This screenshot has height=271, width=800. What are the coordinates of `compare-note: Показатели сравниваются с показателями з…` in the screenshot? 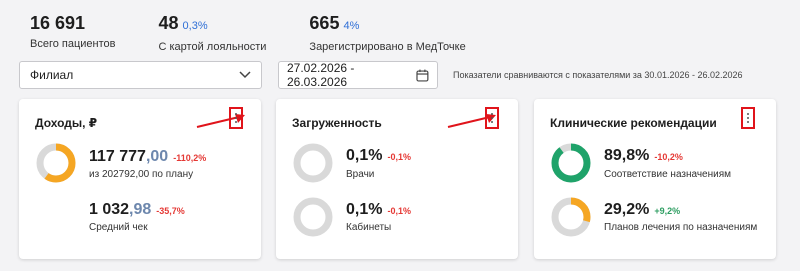 It's located at (598, 75).